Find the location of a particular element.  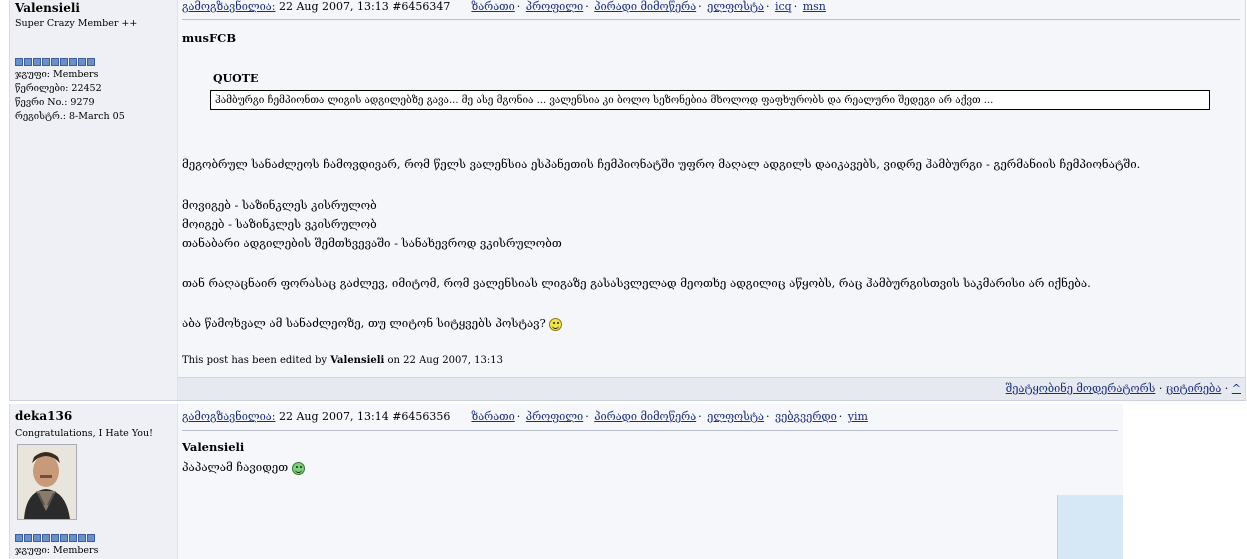

body-line-1-text: პაპალამ ჩავიდეთ is located at coordinates (235, 467).